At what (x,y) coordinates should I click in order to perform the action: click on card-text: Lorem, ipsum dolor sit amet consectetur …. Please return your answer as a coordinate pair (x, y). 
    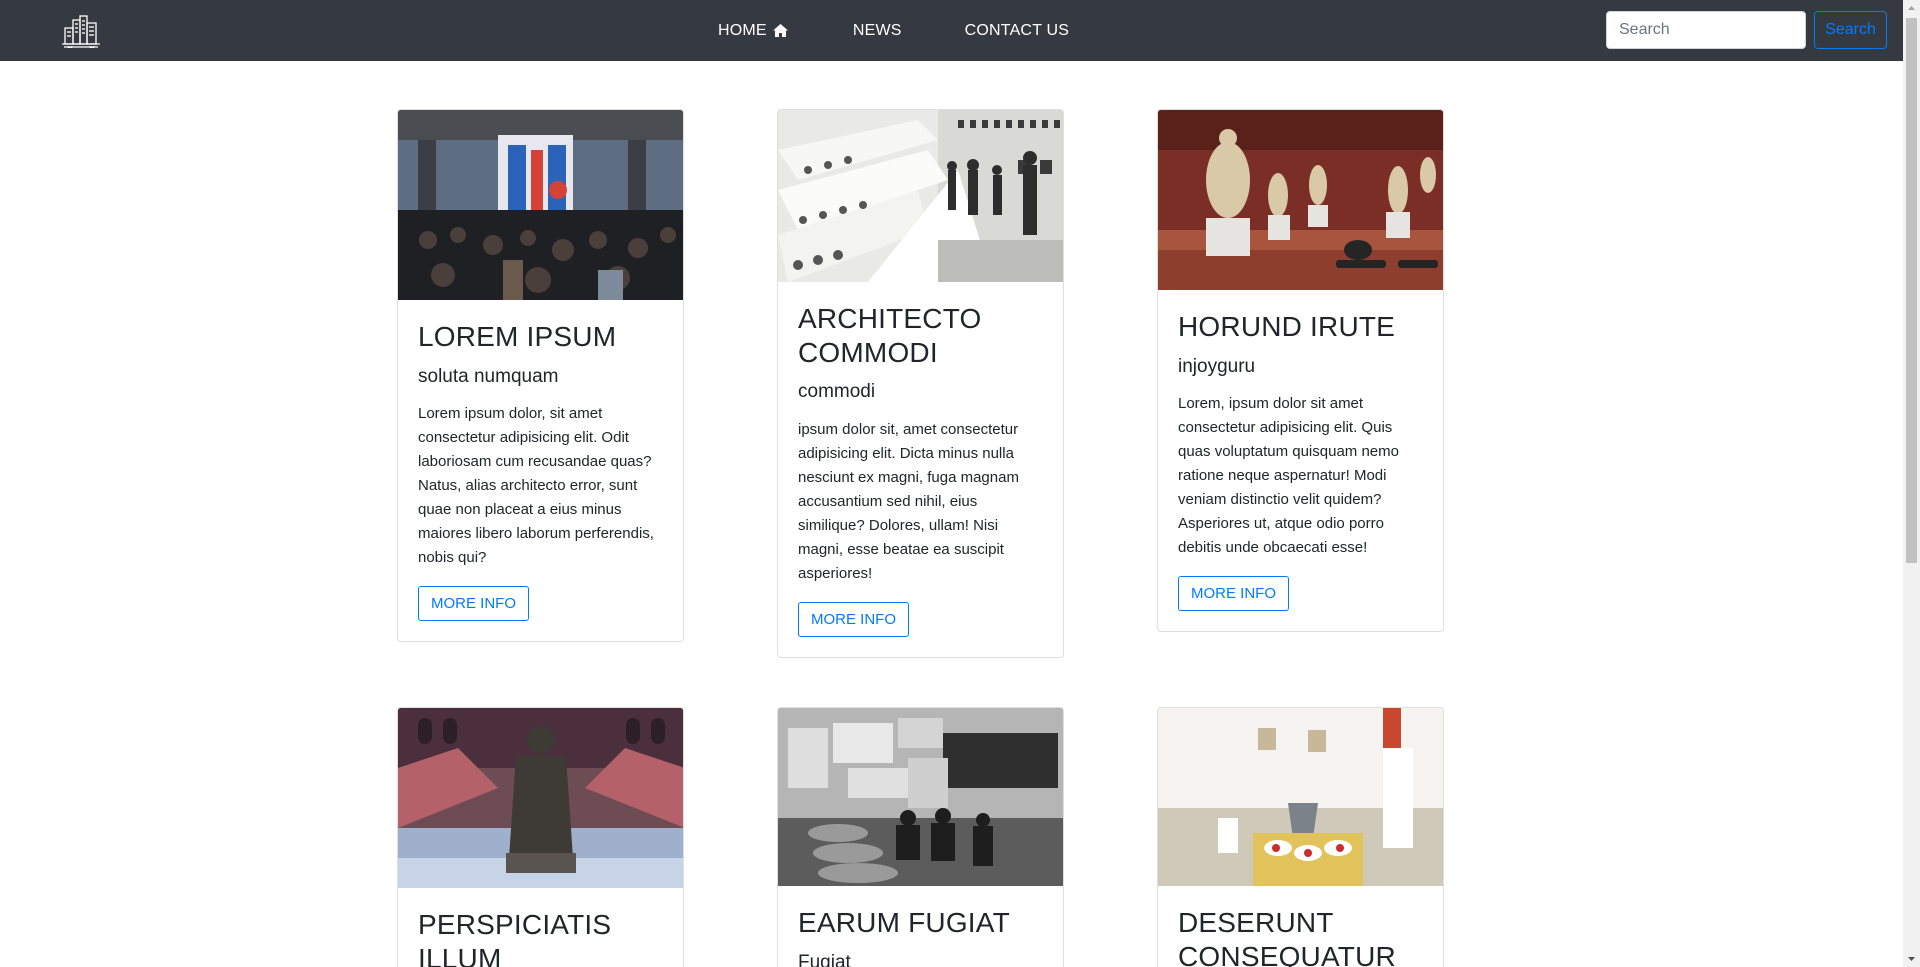
    Looking at the image, I should click on (1288, 476).